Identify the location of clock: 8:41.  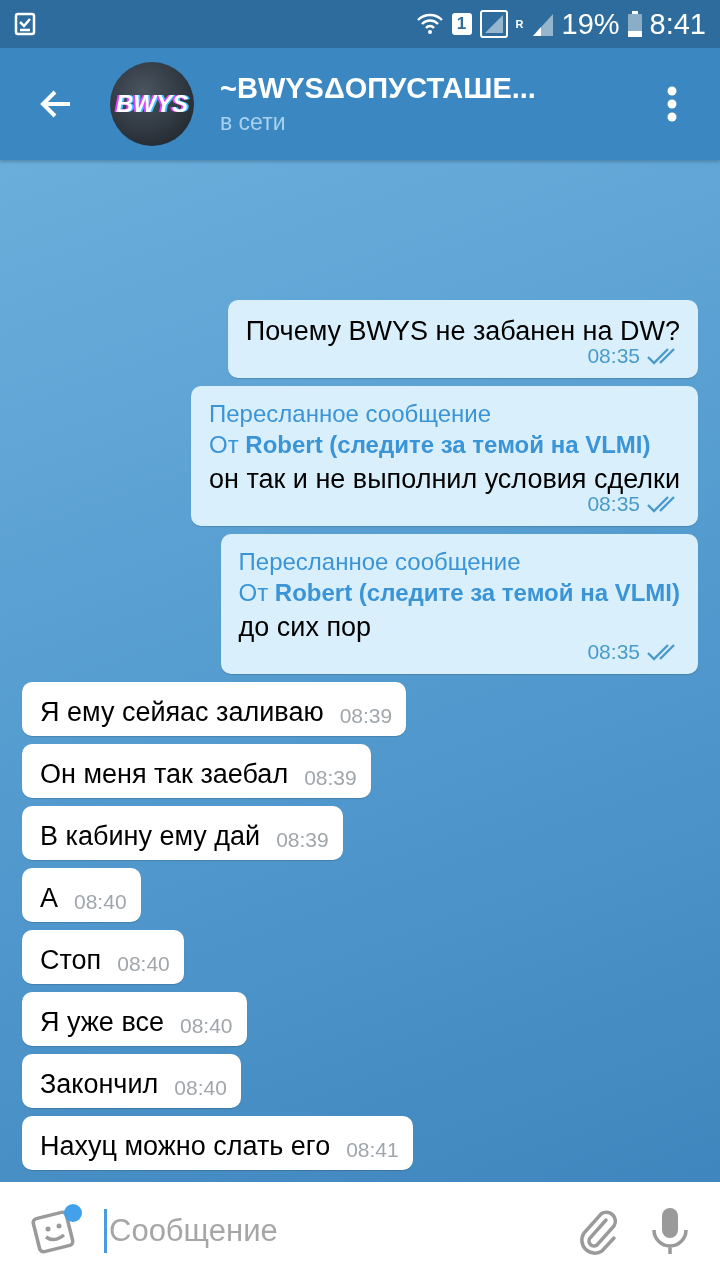
(677, 24).